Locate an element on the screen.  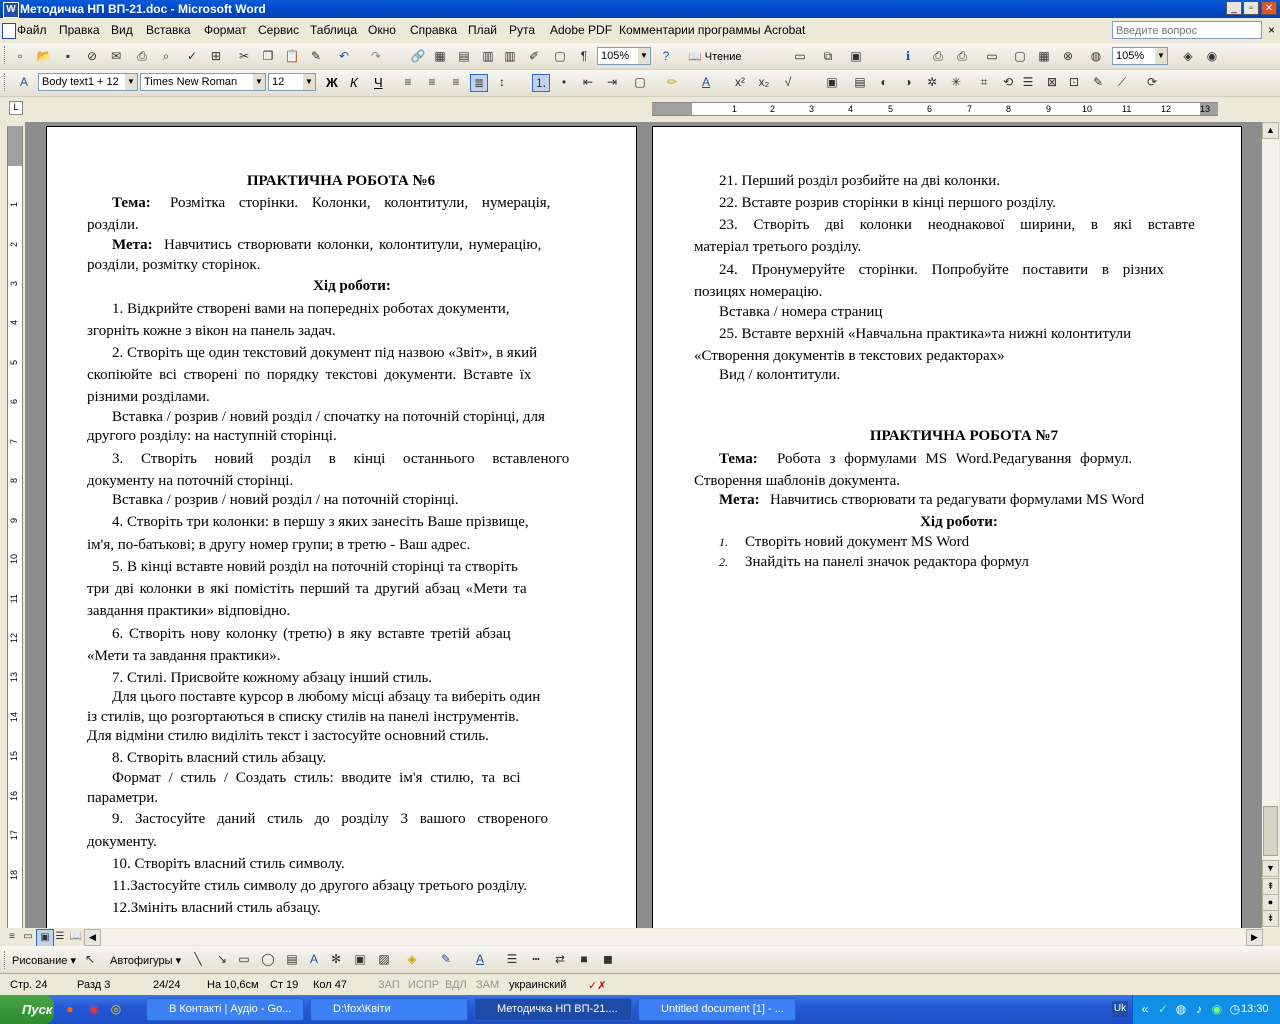
autoshapes-menu: Автофигуры ▾ is located at coordinates (145, 960).